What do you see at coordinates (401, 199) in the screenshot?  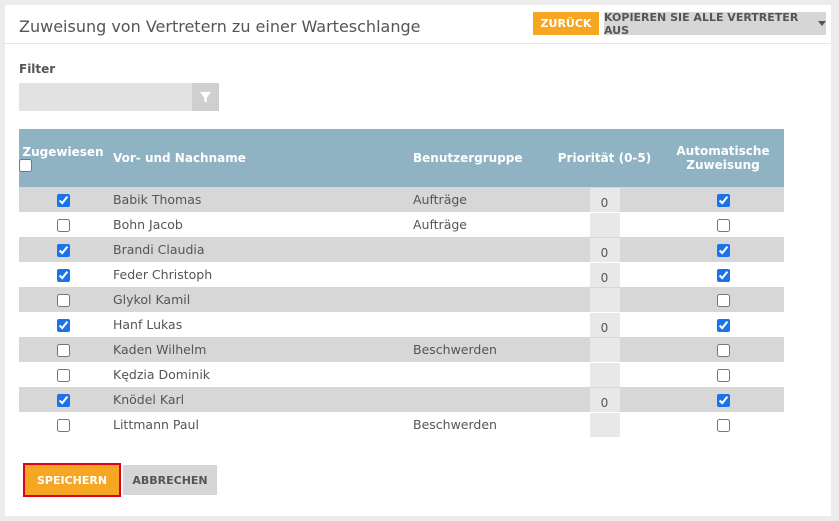 I see `table-row: Babik Thomas Aufträge 0` at bounding box center [401, 199].